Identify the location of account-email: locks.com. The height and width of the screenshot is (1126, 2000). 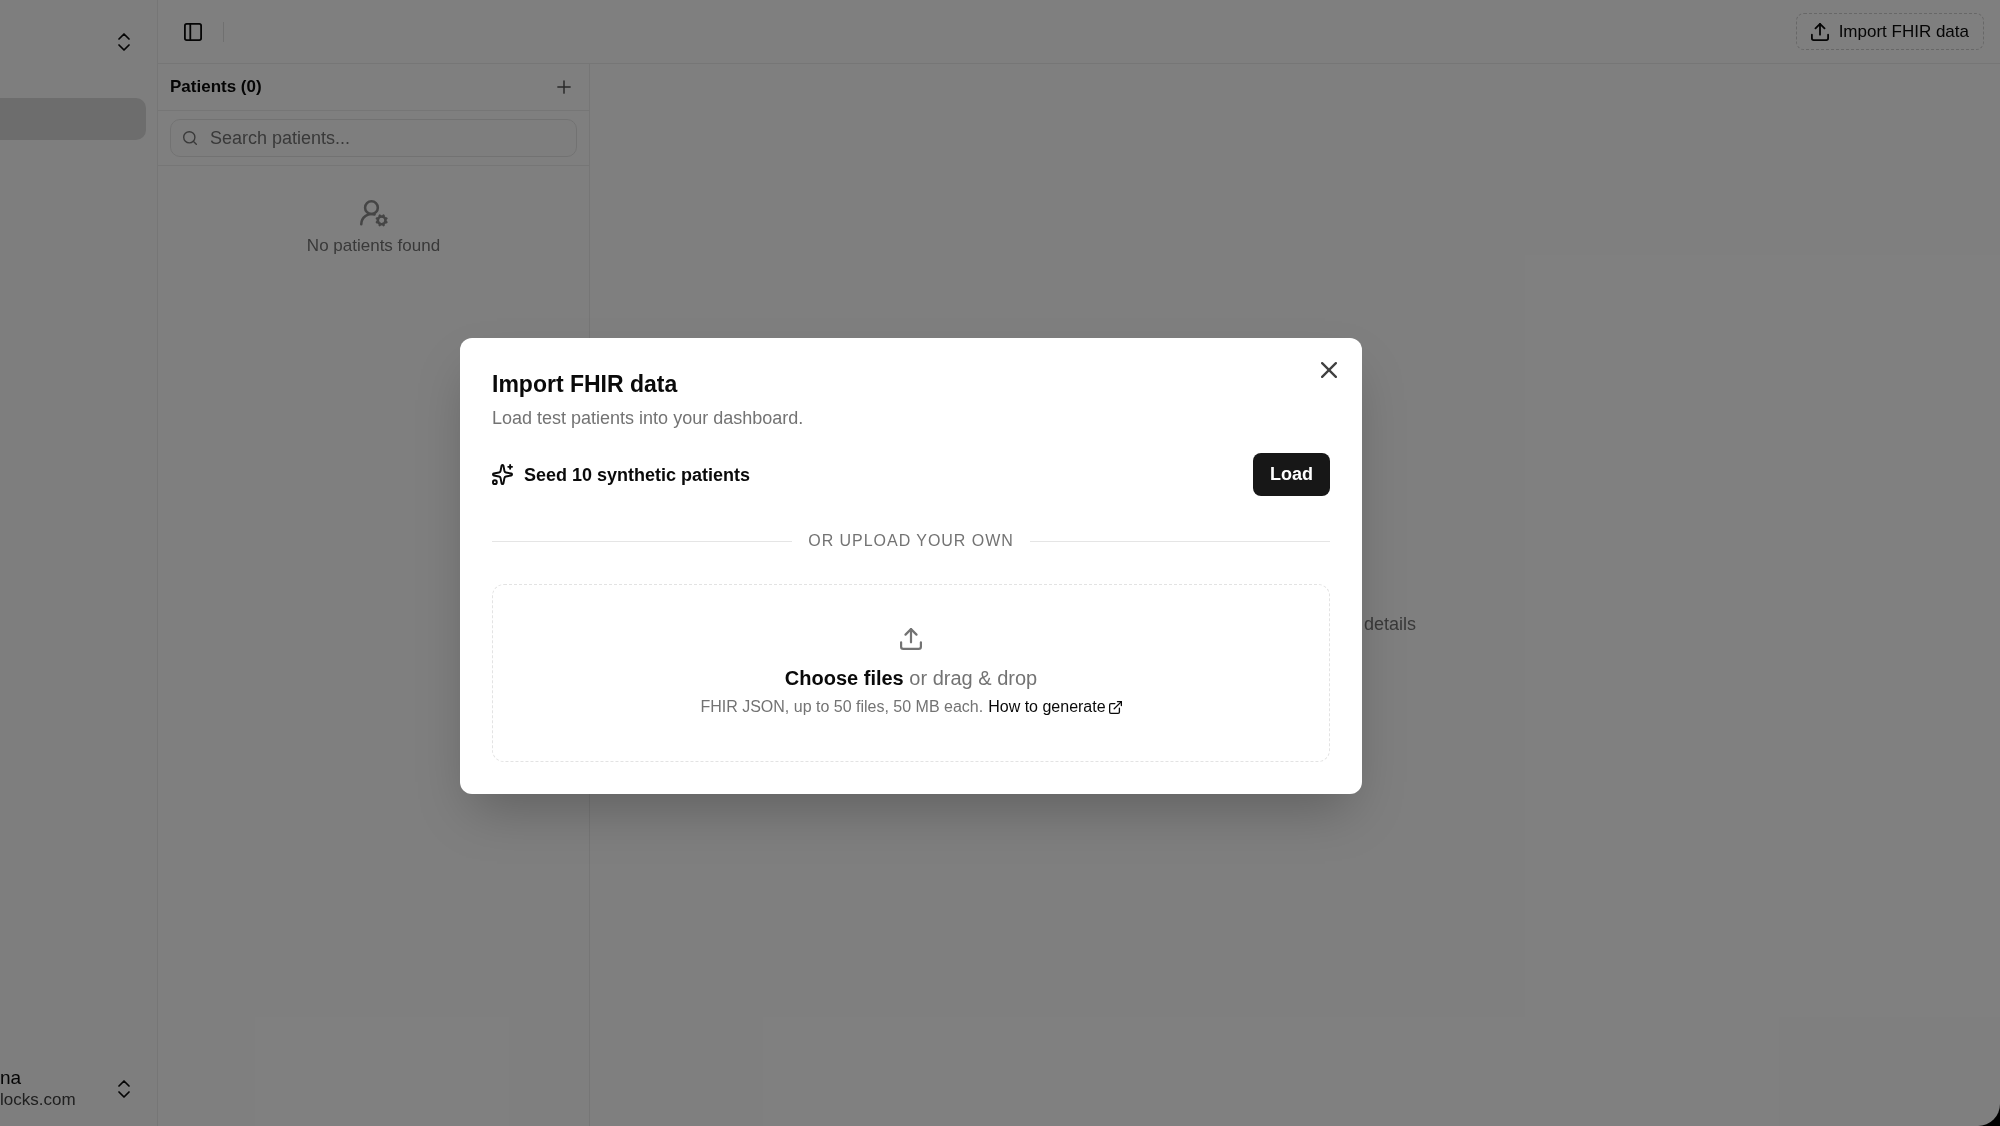
(38, 1100).